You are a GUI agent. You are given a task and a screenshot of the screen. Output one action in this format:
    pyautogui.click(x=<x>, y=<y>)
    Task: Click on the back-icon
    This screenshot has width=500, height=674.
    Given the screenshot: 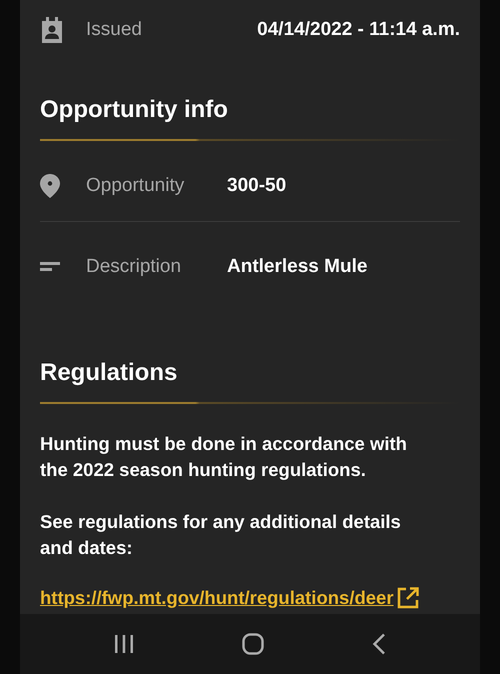 What is the action you would take?
    pyautogui.click(x=379, y=644)
    